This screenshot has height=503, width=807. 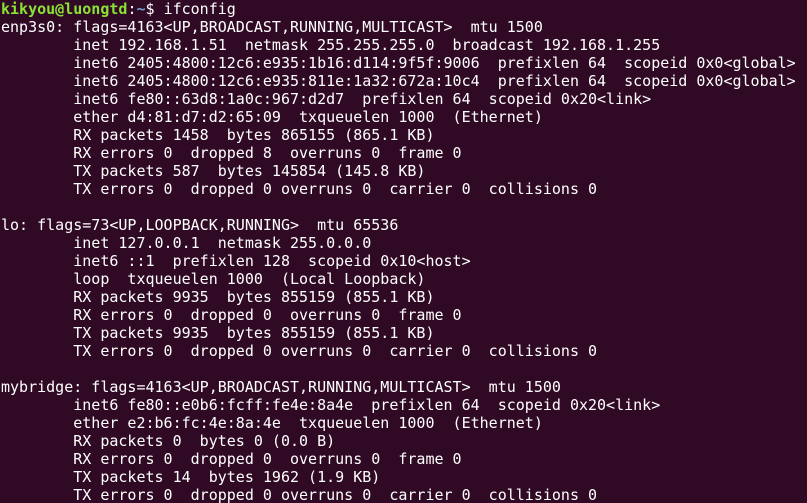 I want to click on output-line: RX packets 1458 bytes 865155 (865.1 KB), so click(x=218, y=135).